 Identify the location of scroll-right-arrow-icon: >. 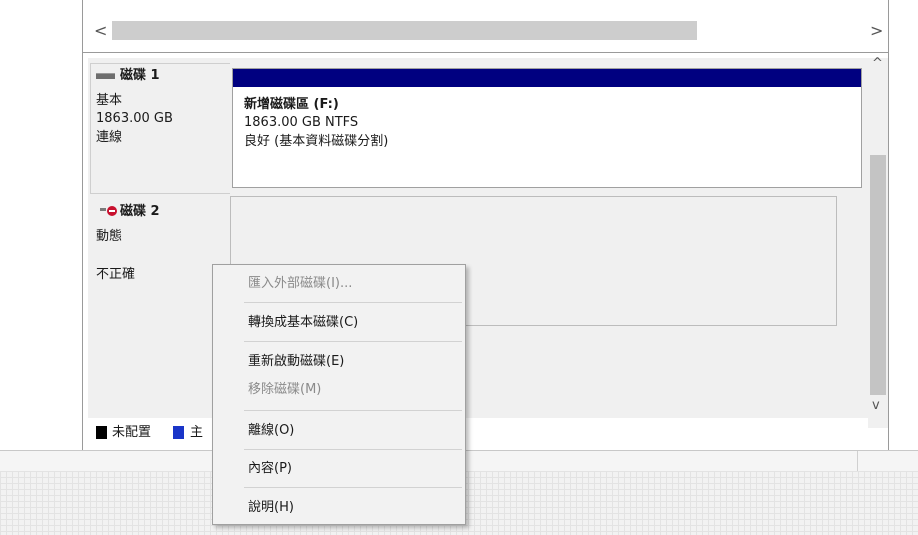
(876, 31).